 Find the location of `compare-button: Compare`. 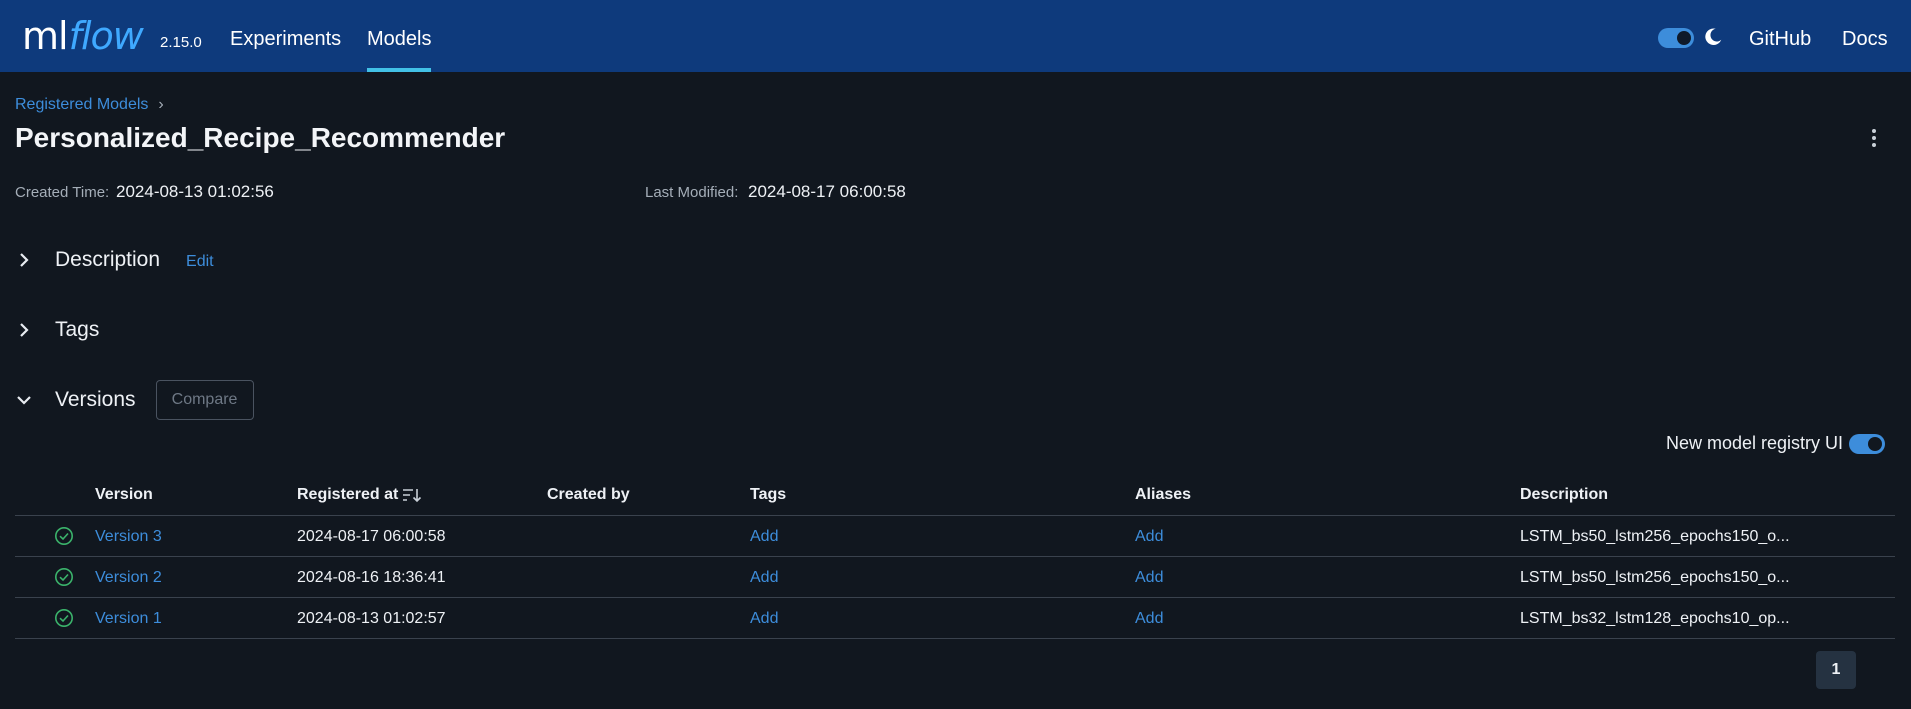

compare-button: Compare is located at coordinates (204, 400).